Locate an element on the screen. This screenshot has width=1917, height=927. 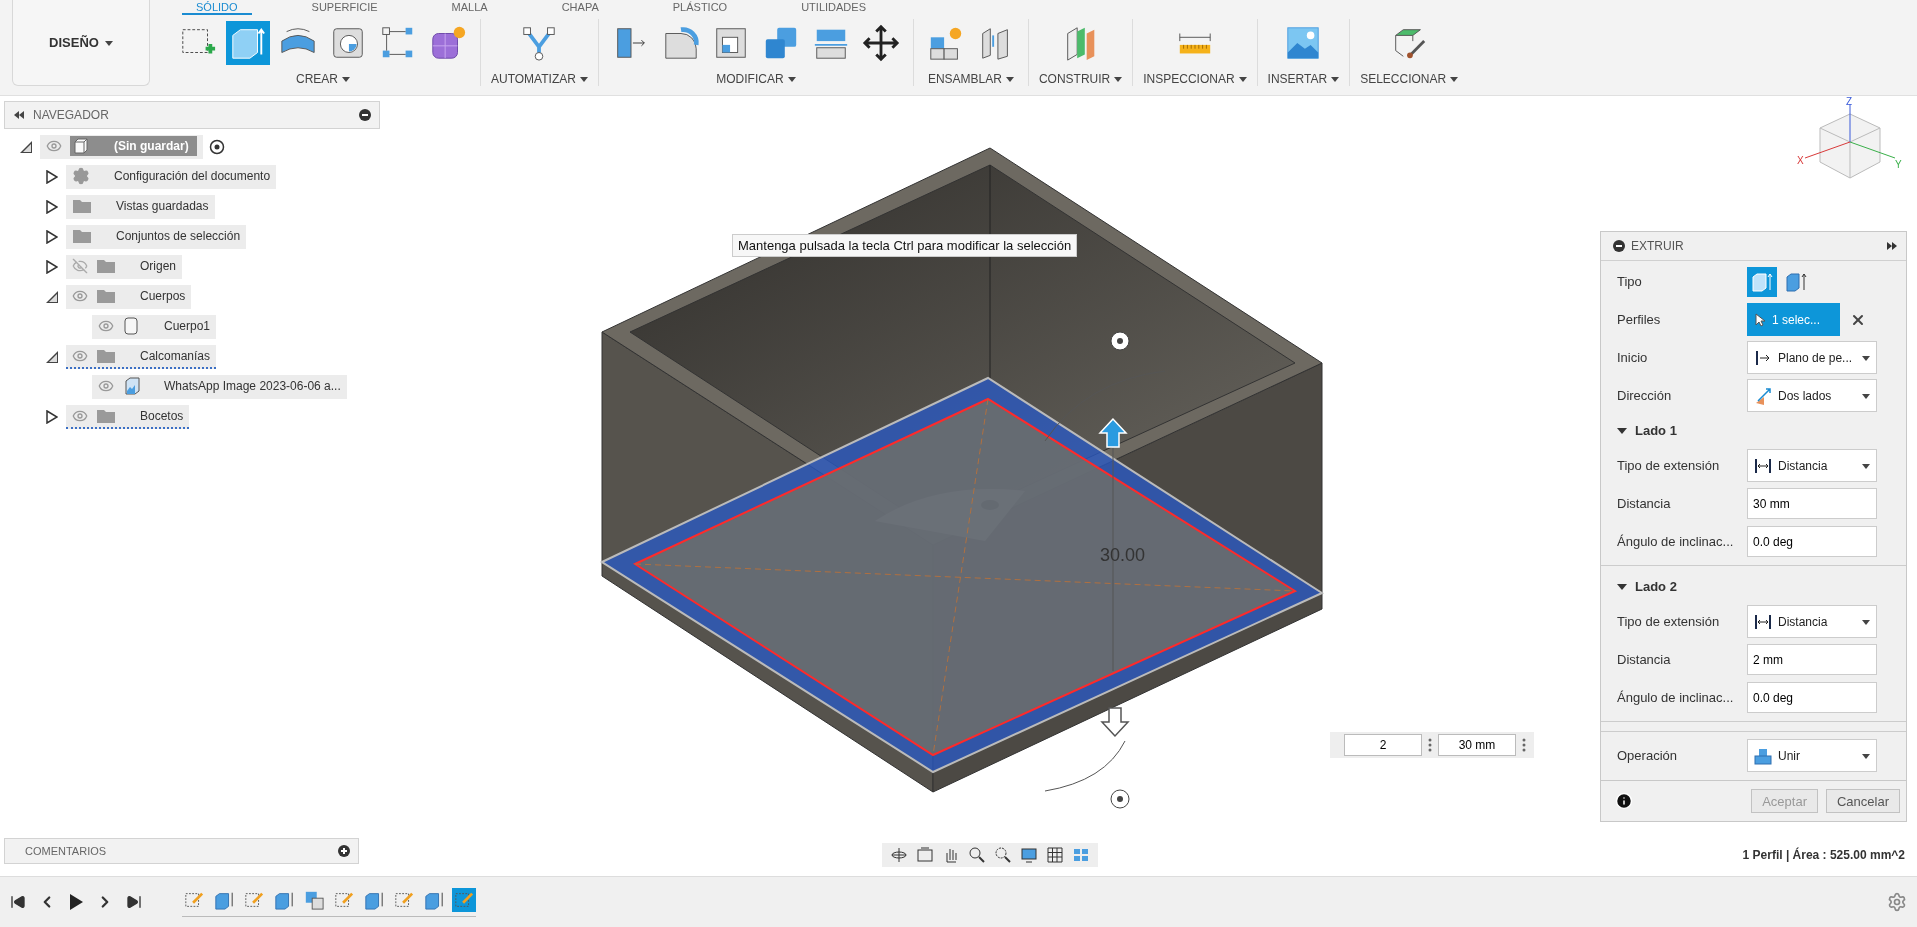
field-label: Distancia is located at coordinates (1644, 659).